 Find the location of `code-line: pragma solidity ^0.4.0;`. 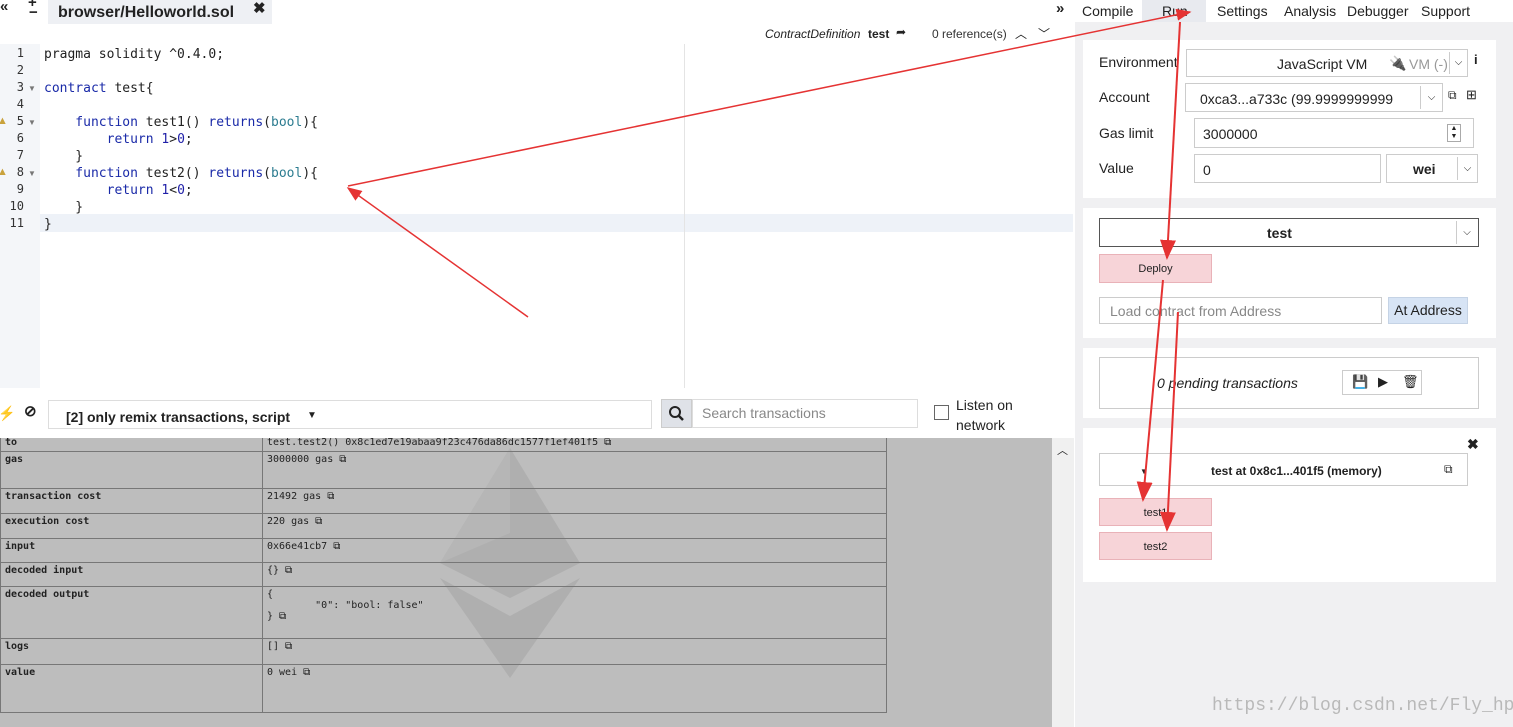

code-line: pragma solidity ^0.4.0; is located at coordinates (134, 54).